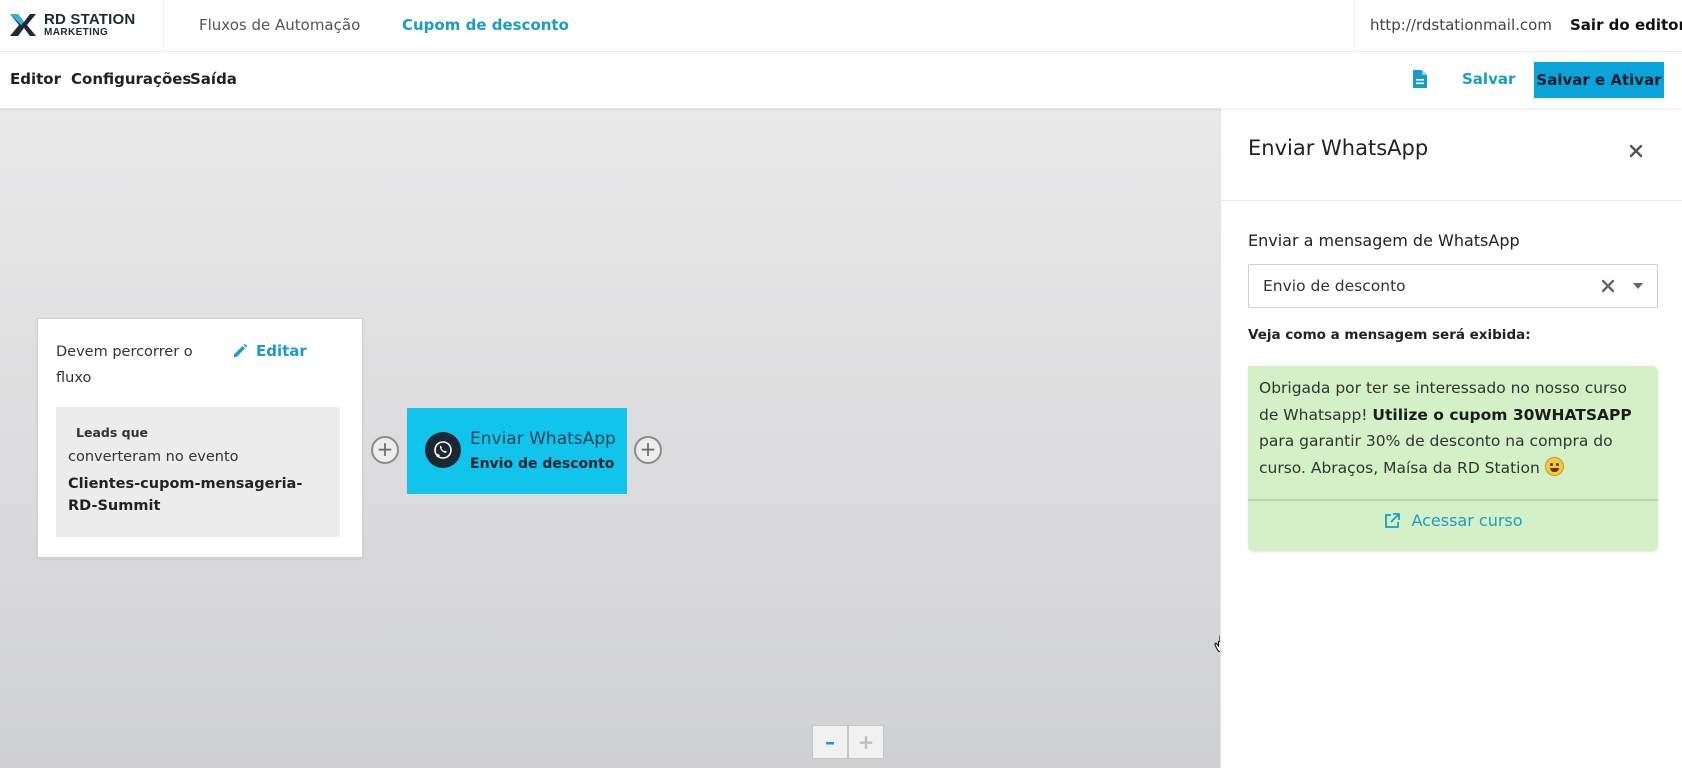  Describe the element at coordinates (1453, 286) in the screenshot. I see `message-select: Envio de desconto` at that location.